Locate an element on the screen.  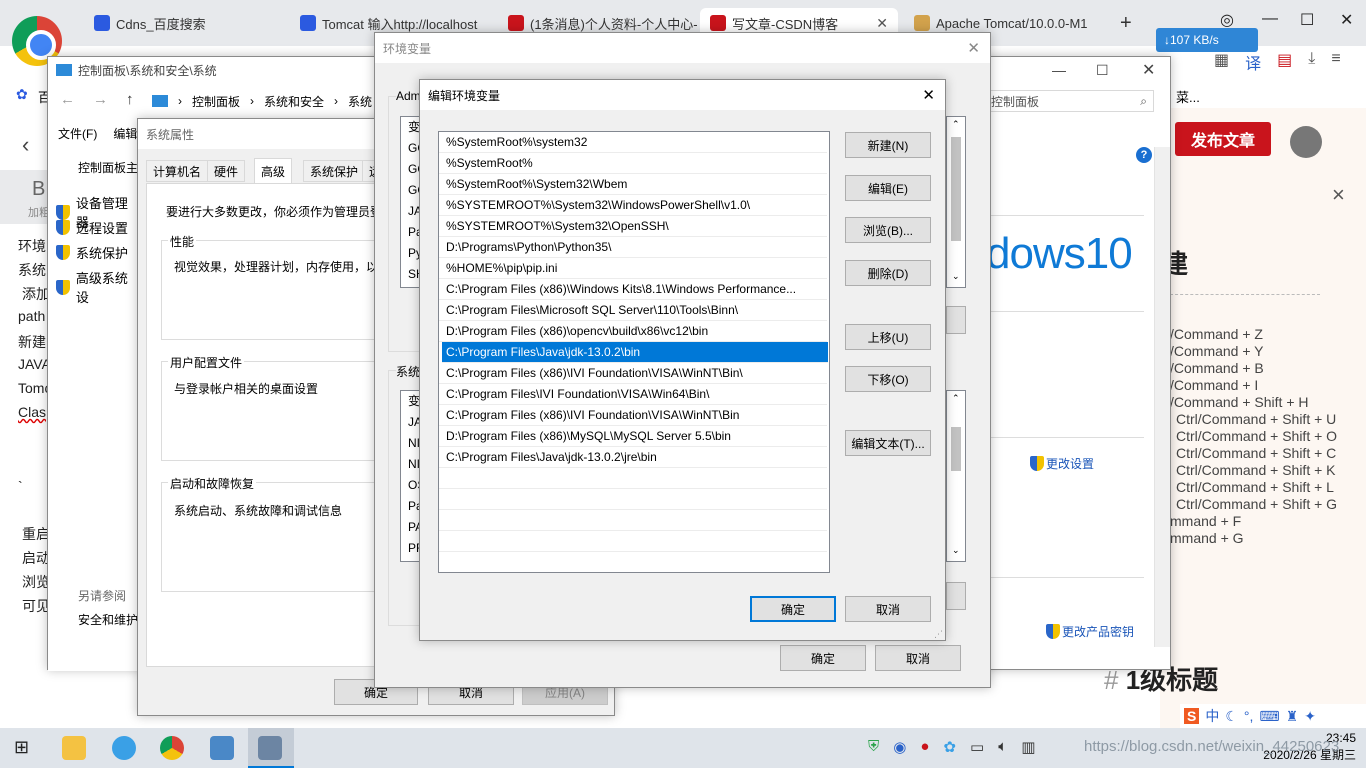
resize-grip-icon: ⋰ is located at coordinates (938, 634).